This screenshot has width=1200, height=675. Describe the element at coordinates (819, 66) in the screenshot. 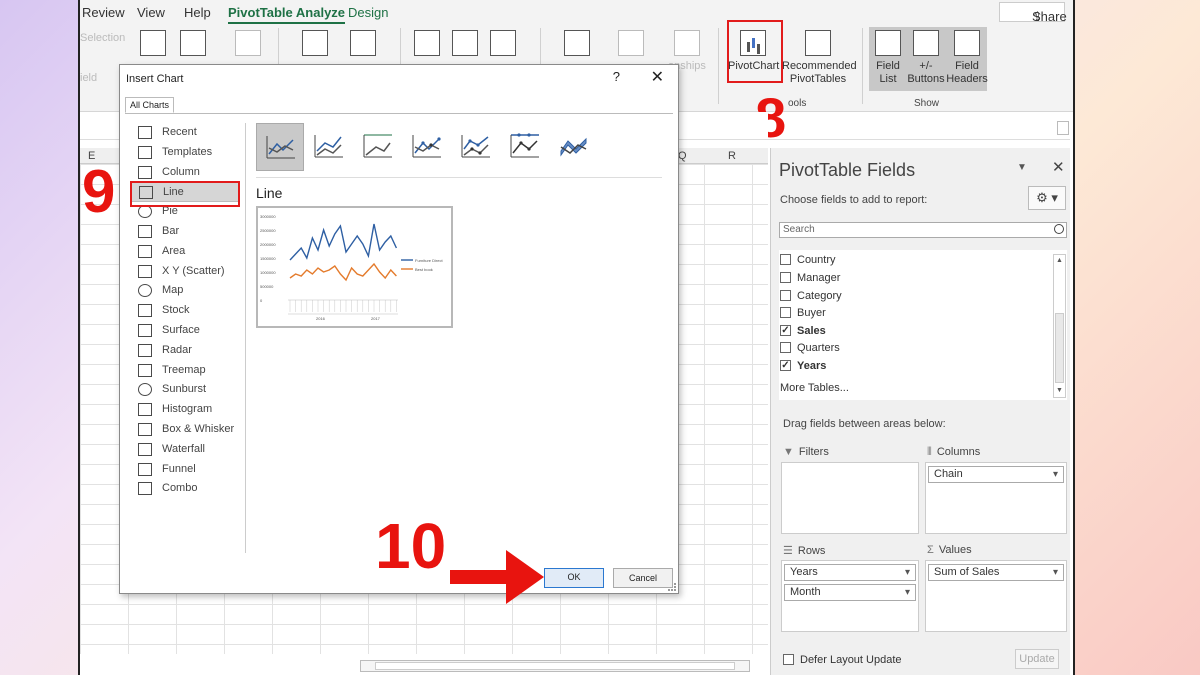

I see `recommended-label-1: Recommended` at that location.